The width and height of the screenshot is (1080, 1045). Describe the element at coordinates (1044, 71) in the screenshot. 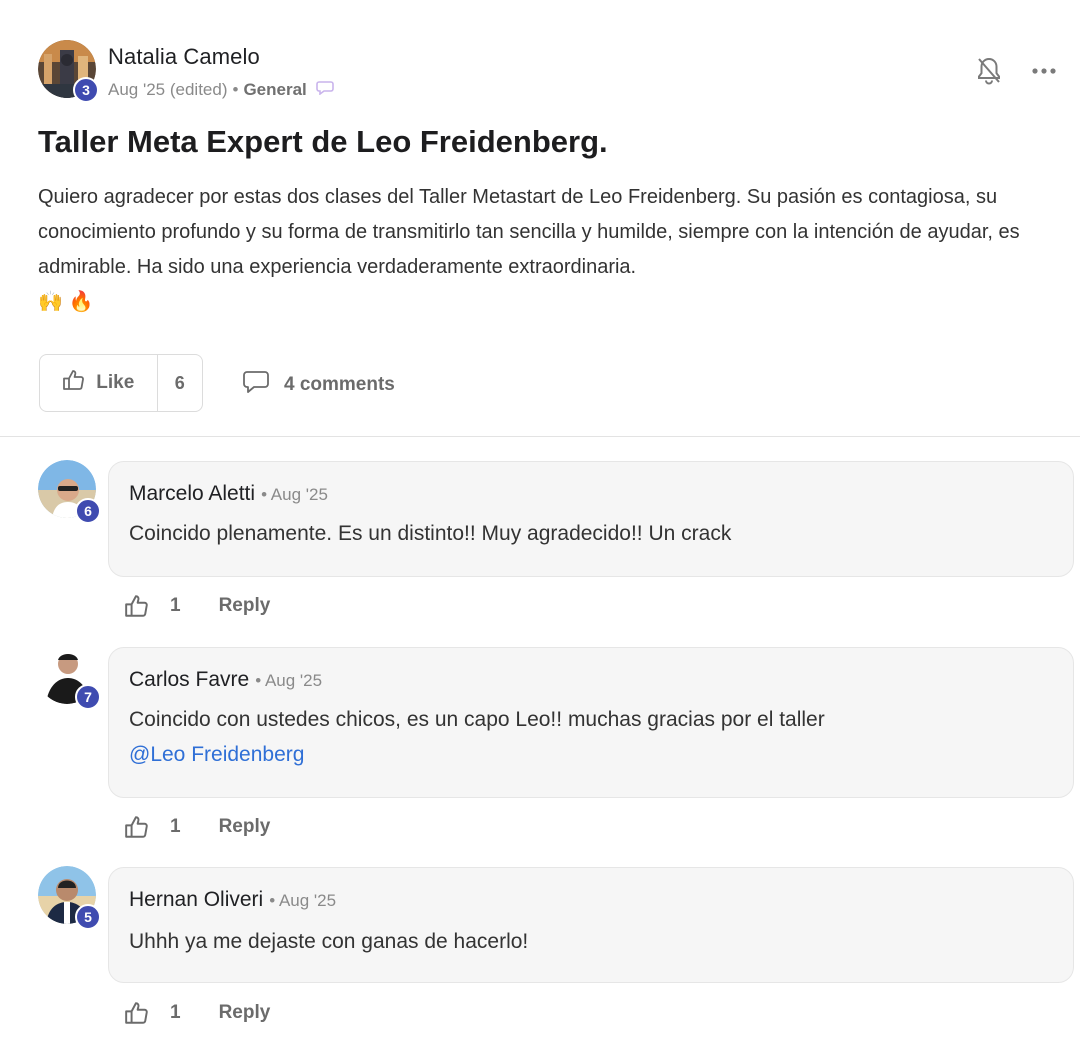

I see `more-horizontal-icon` at that location.